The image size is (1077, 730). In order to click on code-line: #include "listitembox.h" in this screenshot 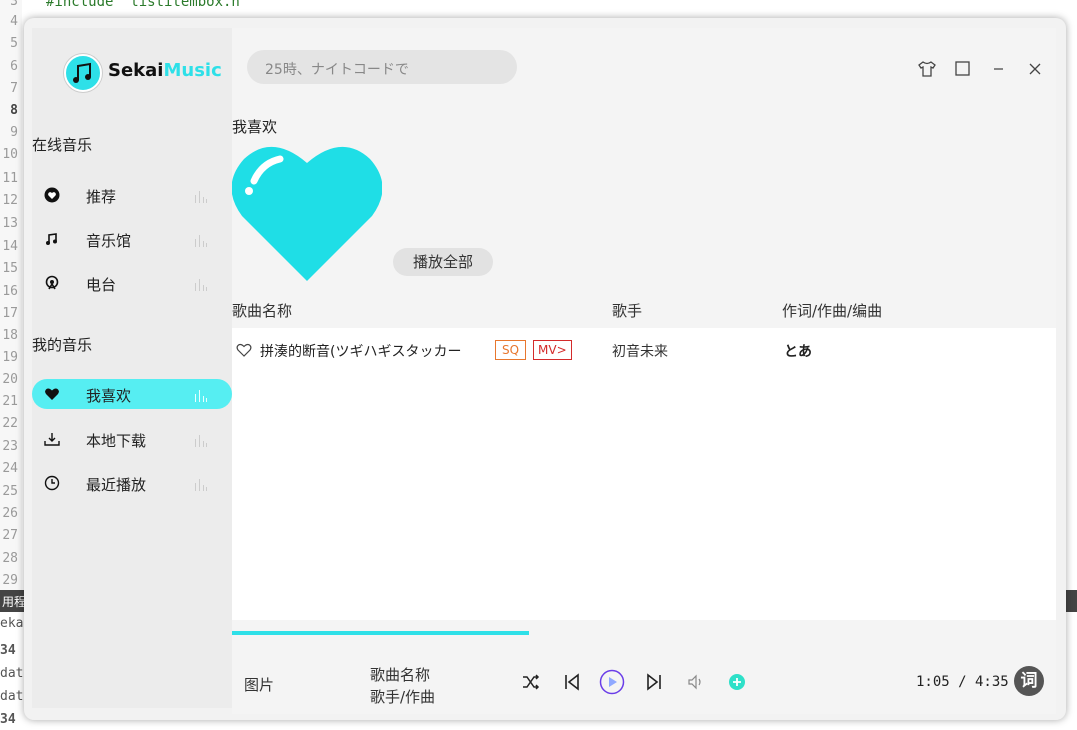, I will do `click(147, 5)`.